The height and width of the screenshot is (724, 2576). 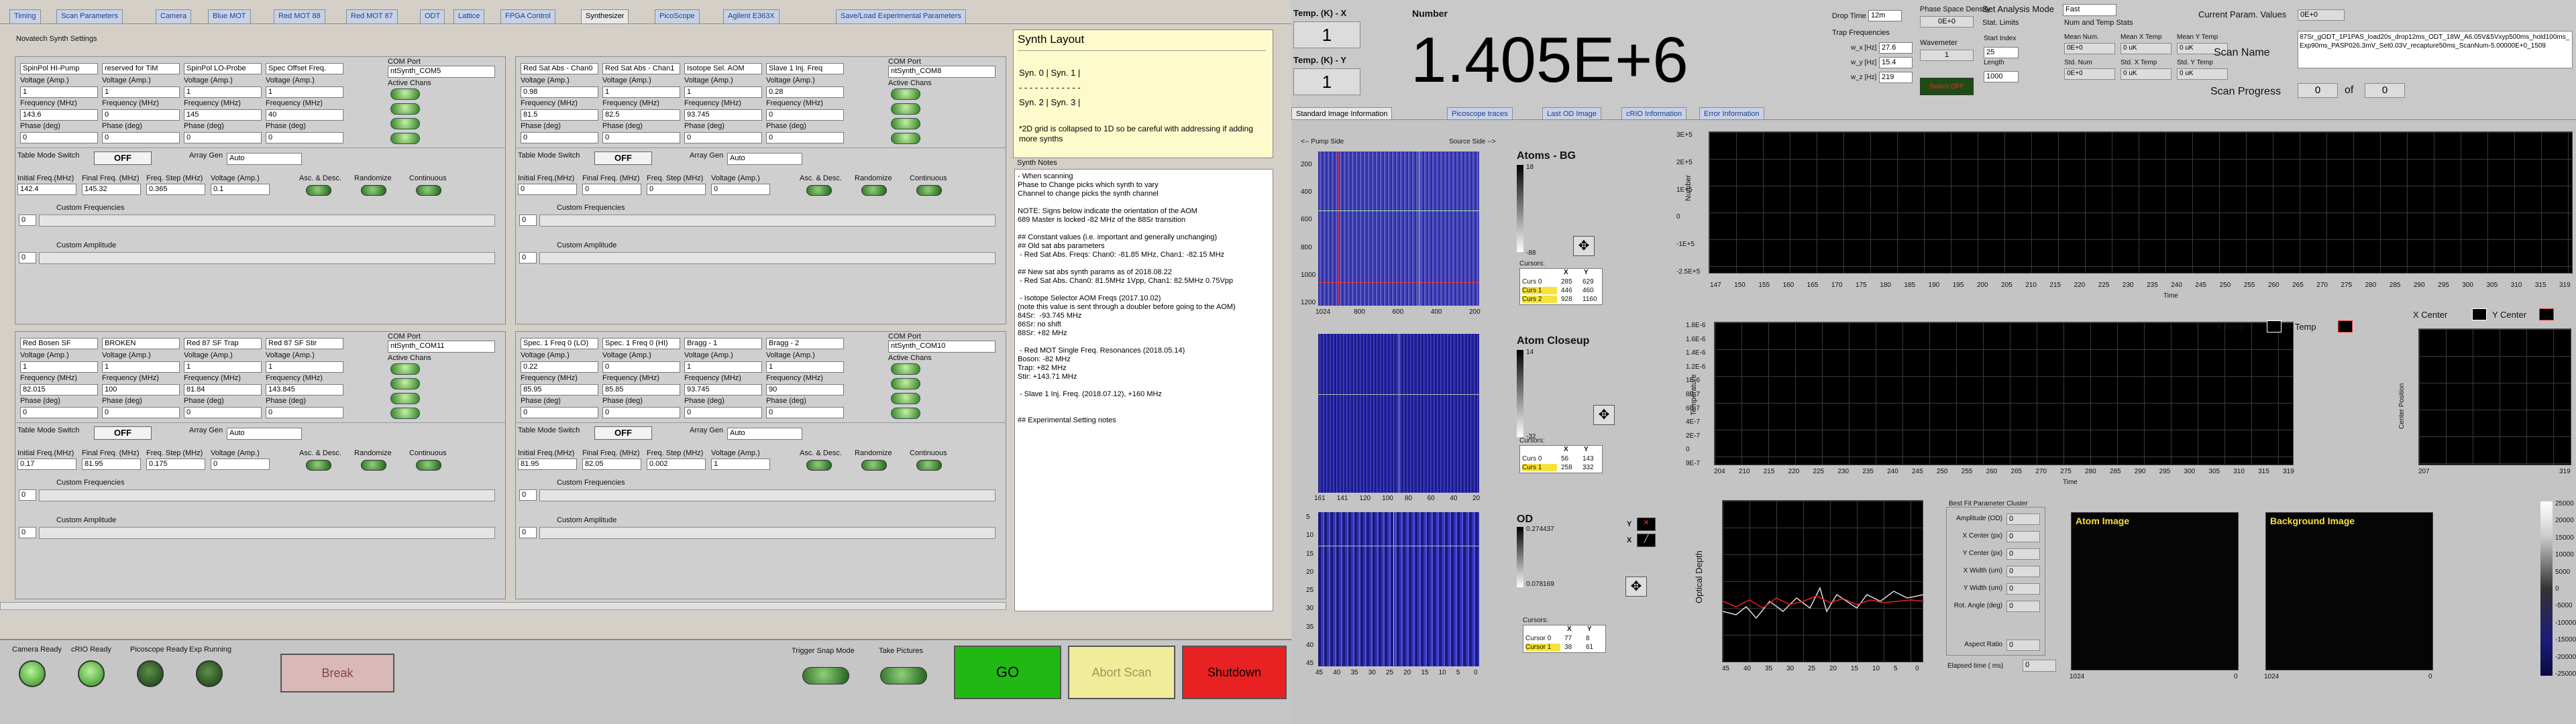 What do you see at coordinates (27, 532) in the screenshot?
I see `synth-2-ca-index: 0` at bounding box center [27, 532].